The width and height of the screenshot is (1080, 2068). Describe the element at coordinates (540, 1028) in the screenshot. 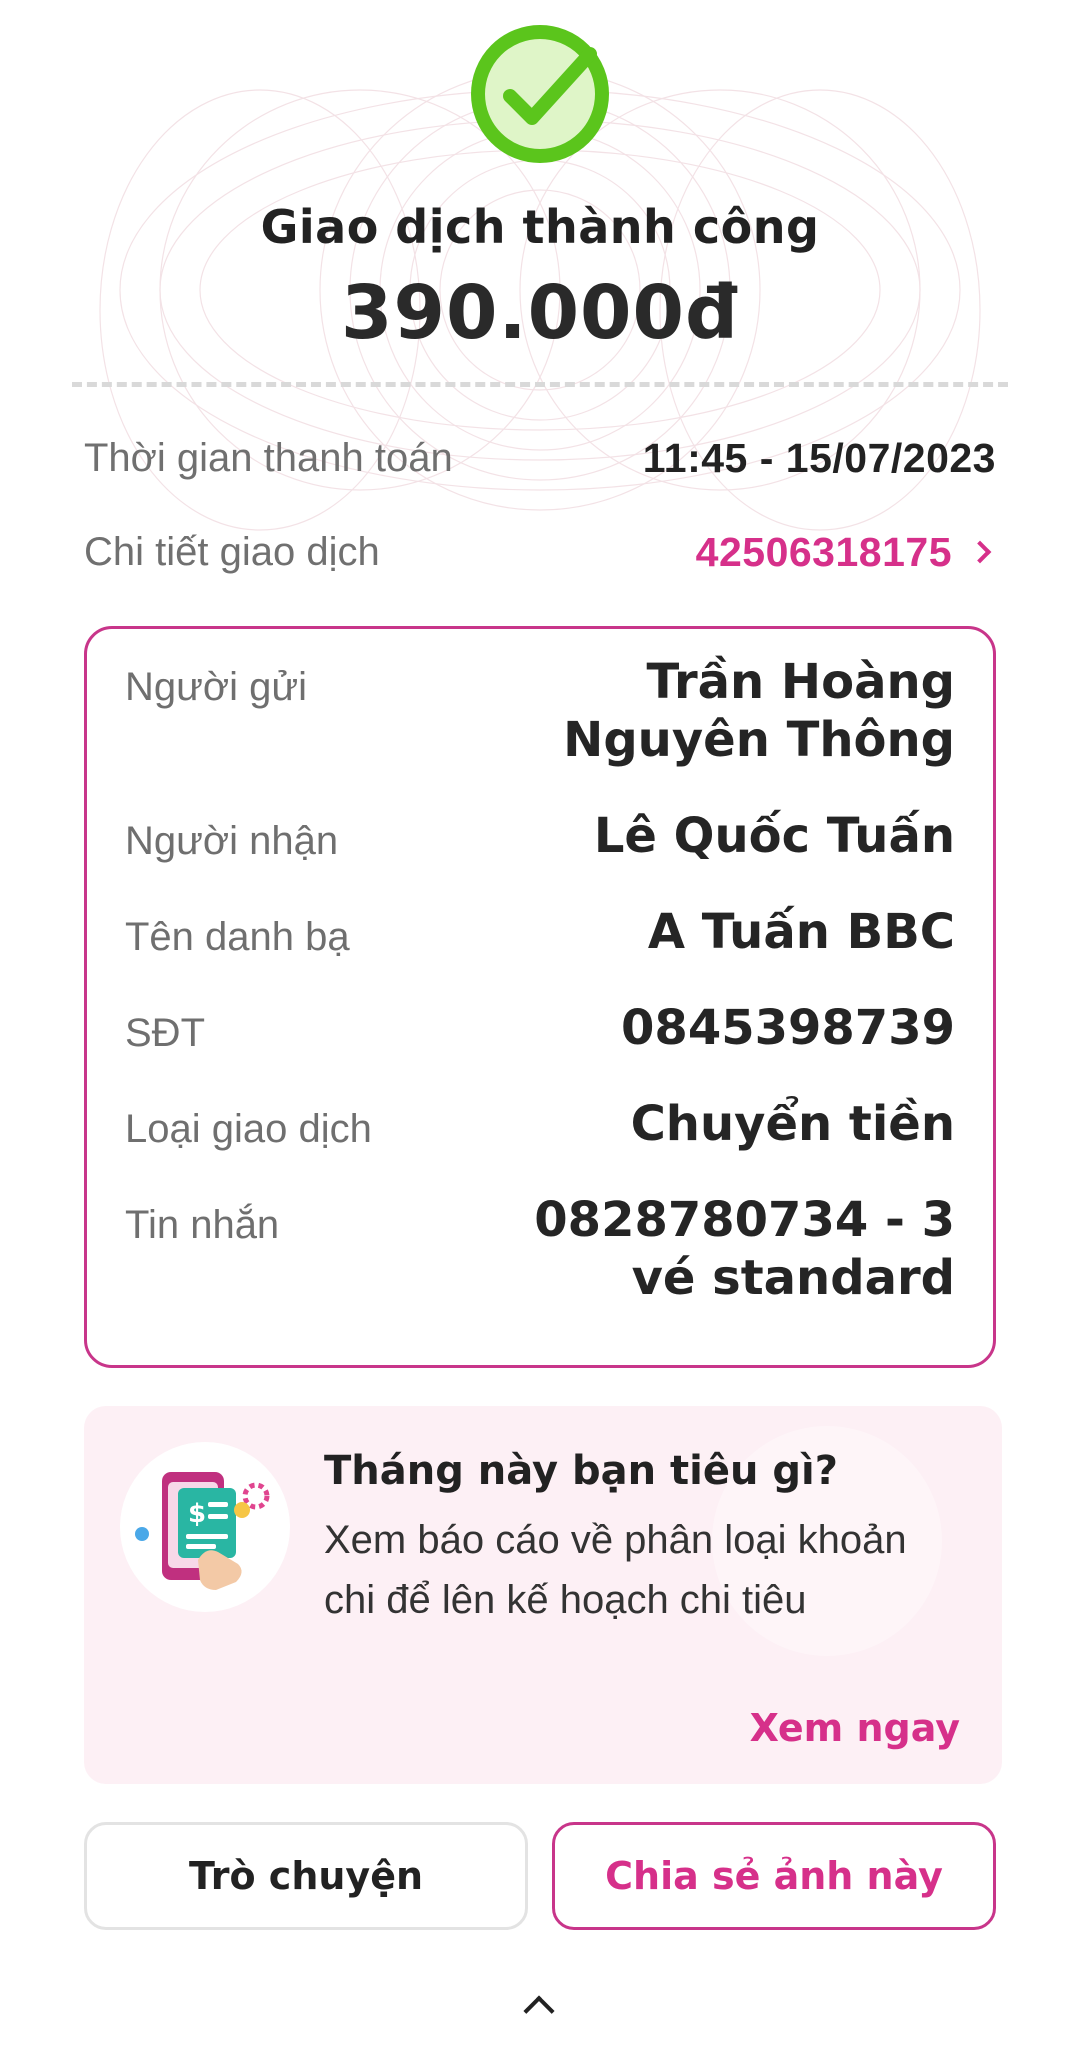

I see `phone-row: SĐT 0845398739` at that location.